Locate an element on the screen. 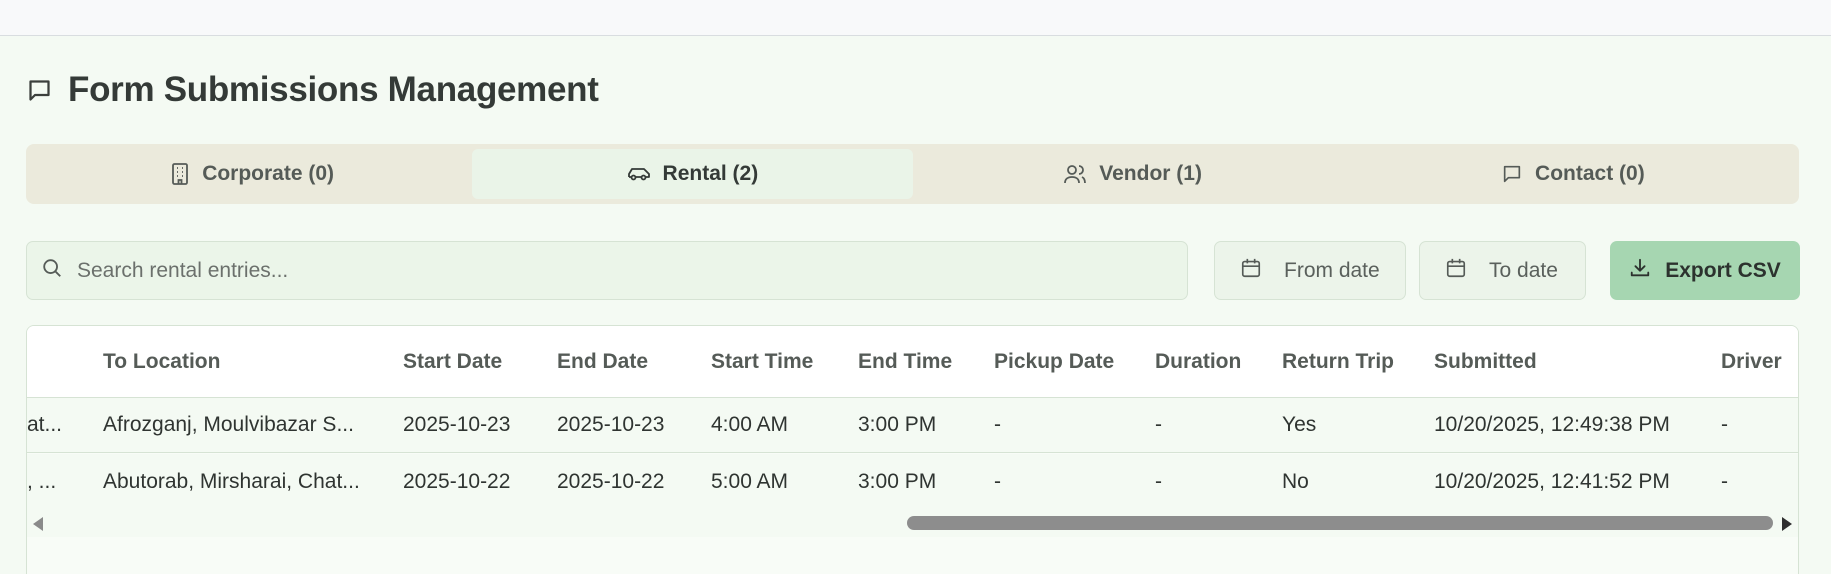 This screenshot has height=574, width=1831. cell-submitted: 10/20/2025, 12:41:52 PM is located at coordinates (1552, 481).